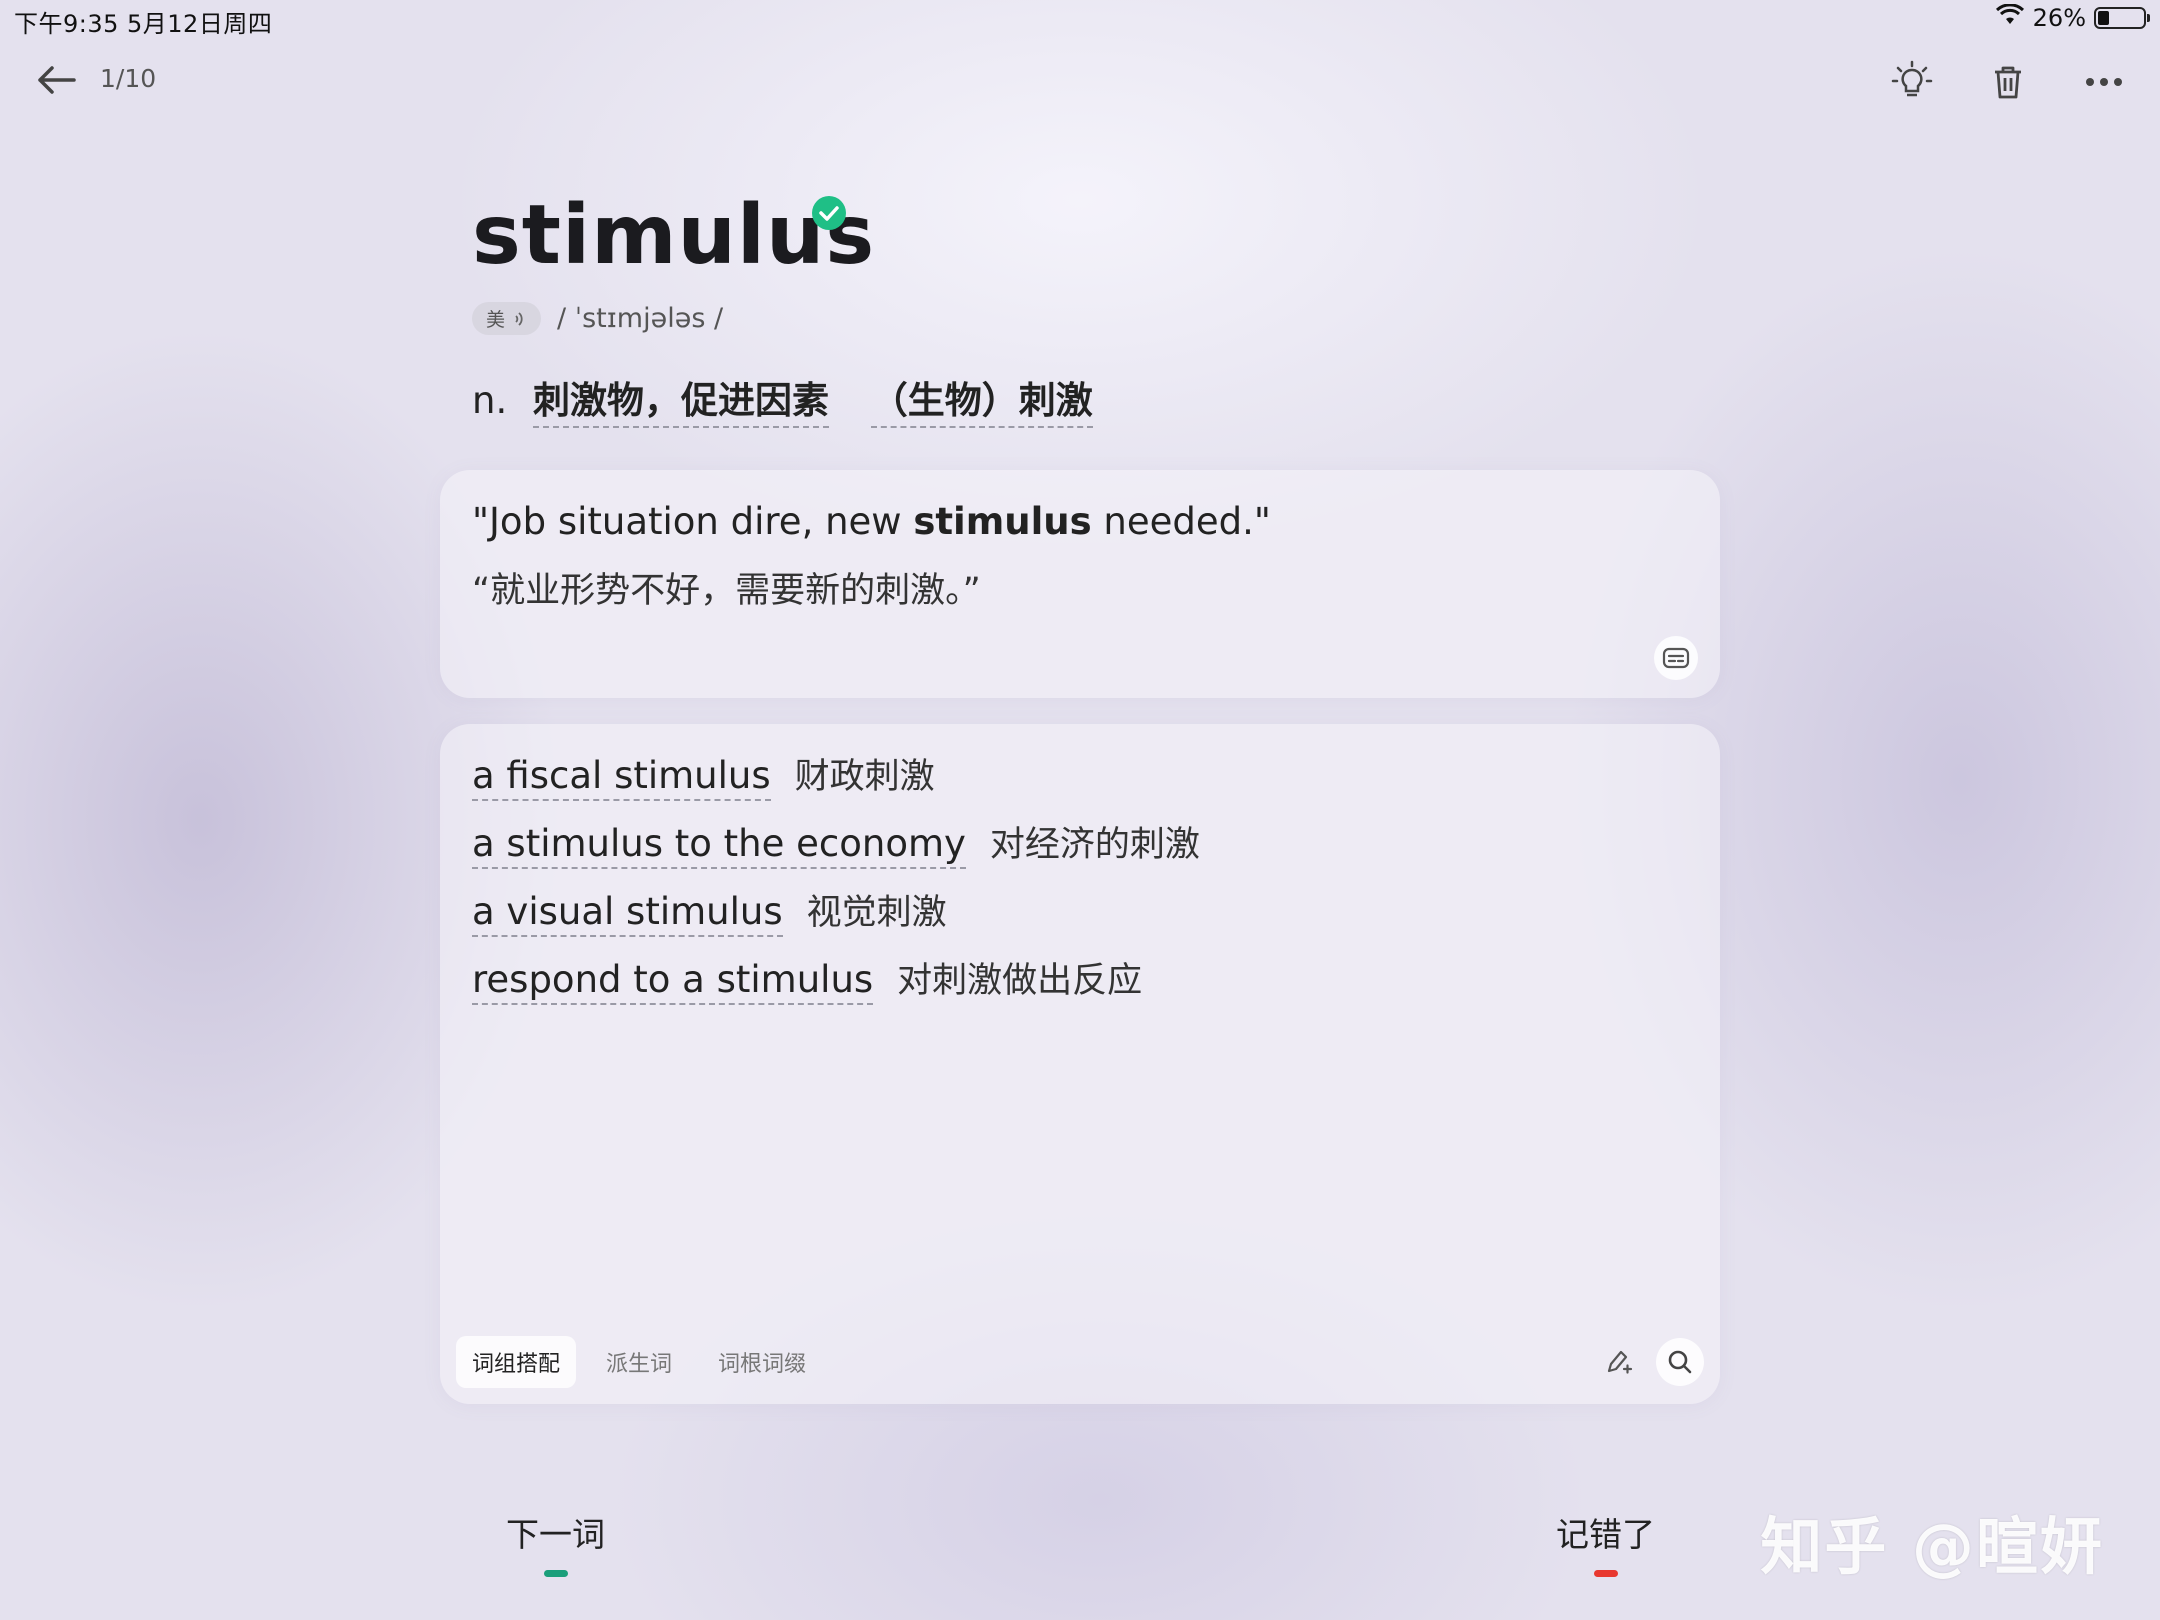 This screenshot has width=2160, height=1620. What do you see at coordinates (519, 318) in the screenshot?
I see `speaker-icon` at bounding box center [519, 318].